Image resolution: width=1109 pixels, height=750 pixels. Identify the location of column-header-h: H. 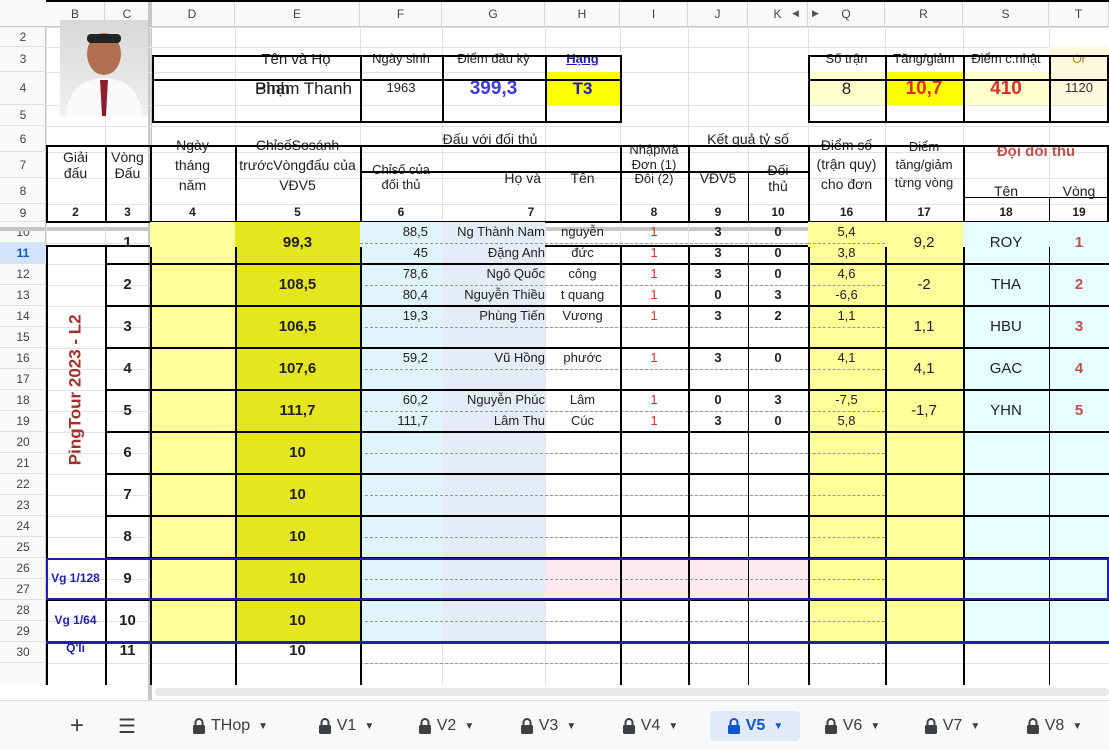
(582, 13).